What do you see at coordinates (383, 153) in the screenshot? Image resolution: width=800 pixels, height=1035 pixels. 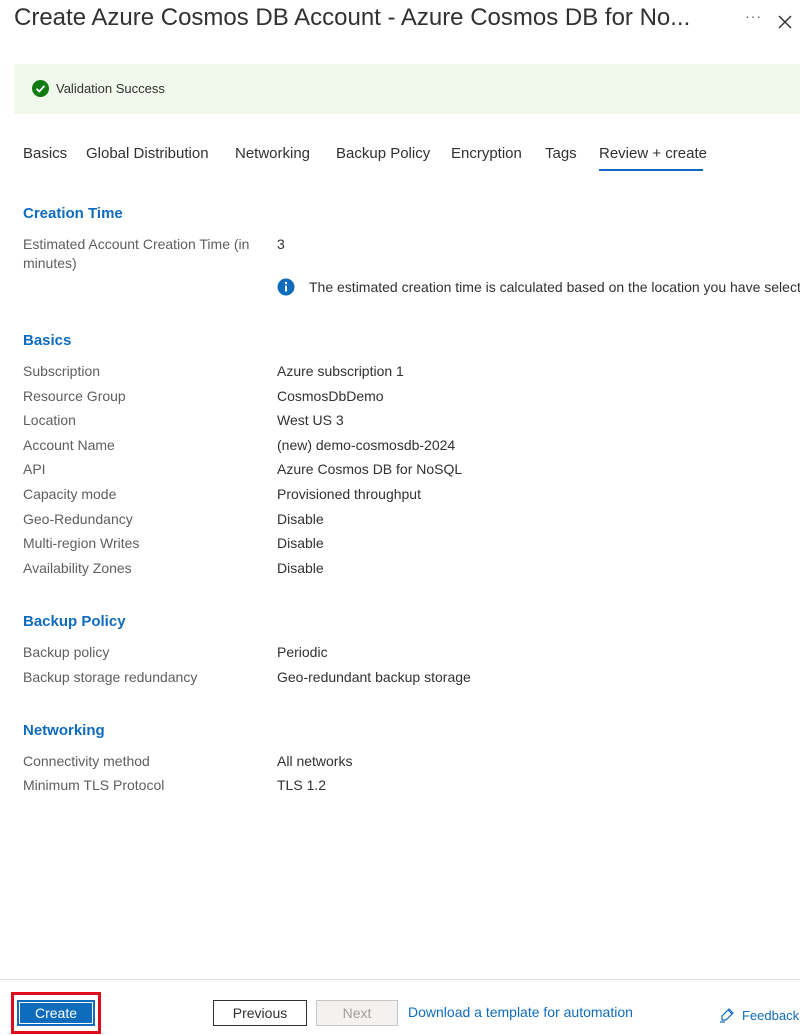 I see `tab-backup-policy: Backup Policy` at bounding box center [383, 153].